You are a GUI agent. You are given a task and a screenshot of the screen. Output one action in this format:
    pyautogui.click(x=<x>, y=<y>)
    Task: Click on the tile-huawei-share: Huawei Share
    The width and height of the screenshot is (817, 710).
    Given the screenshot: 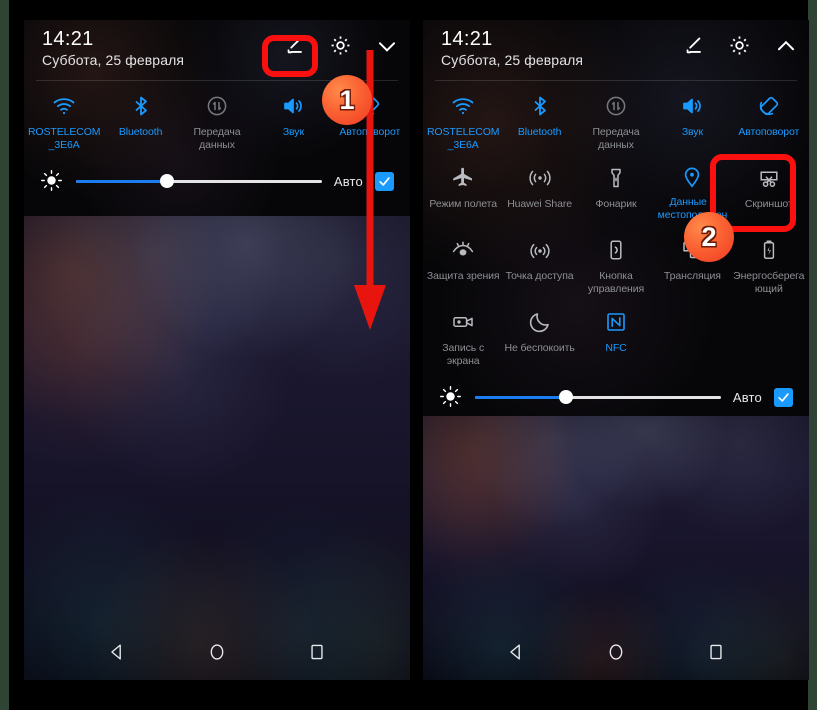 What is the action you would take?
    pyautogui.click(x=539, y=195)
    